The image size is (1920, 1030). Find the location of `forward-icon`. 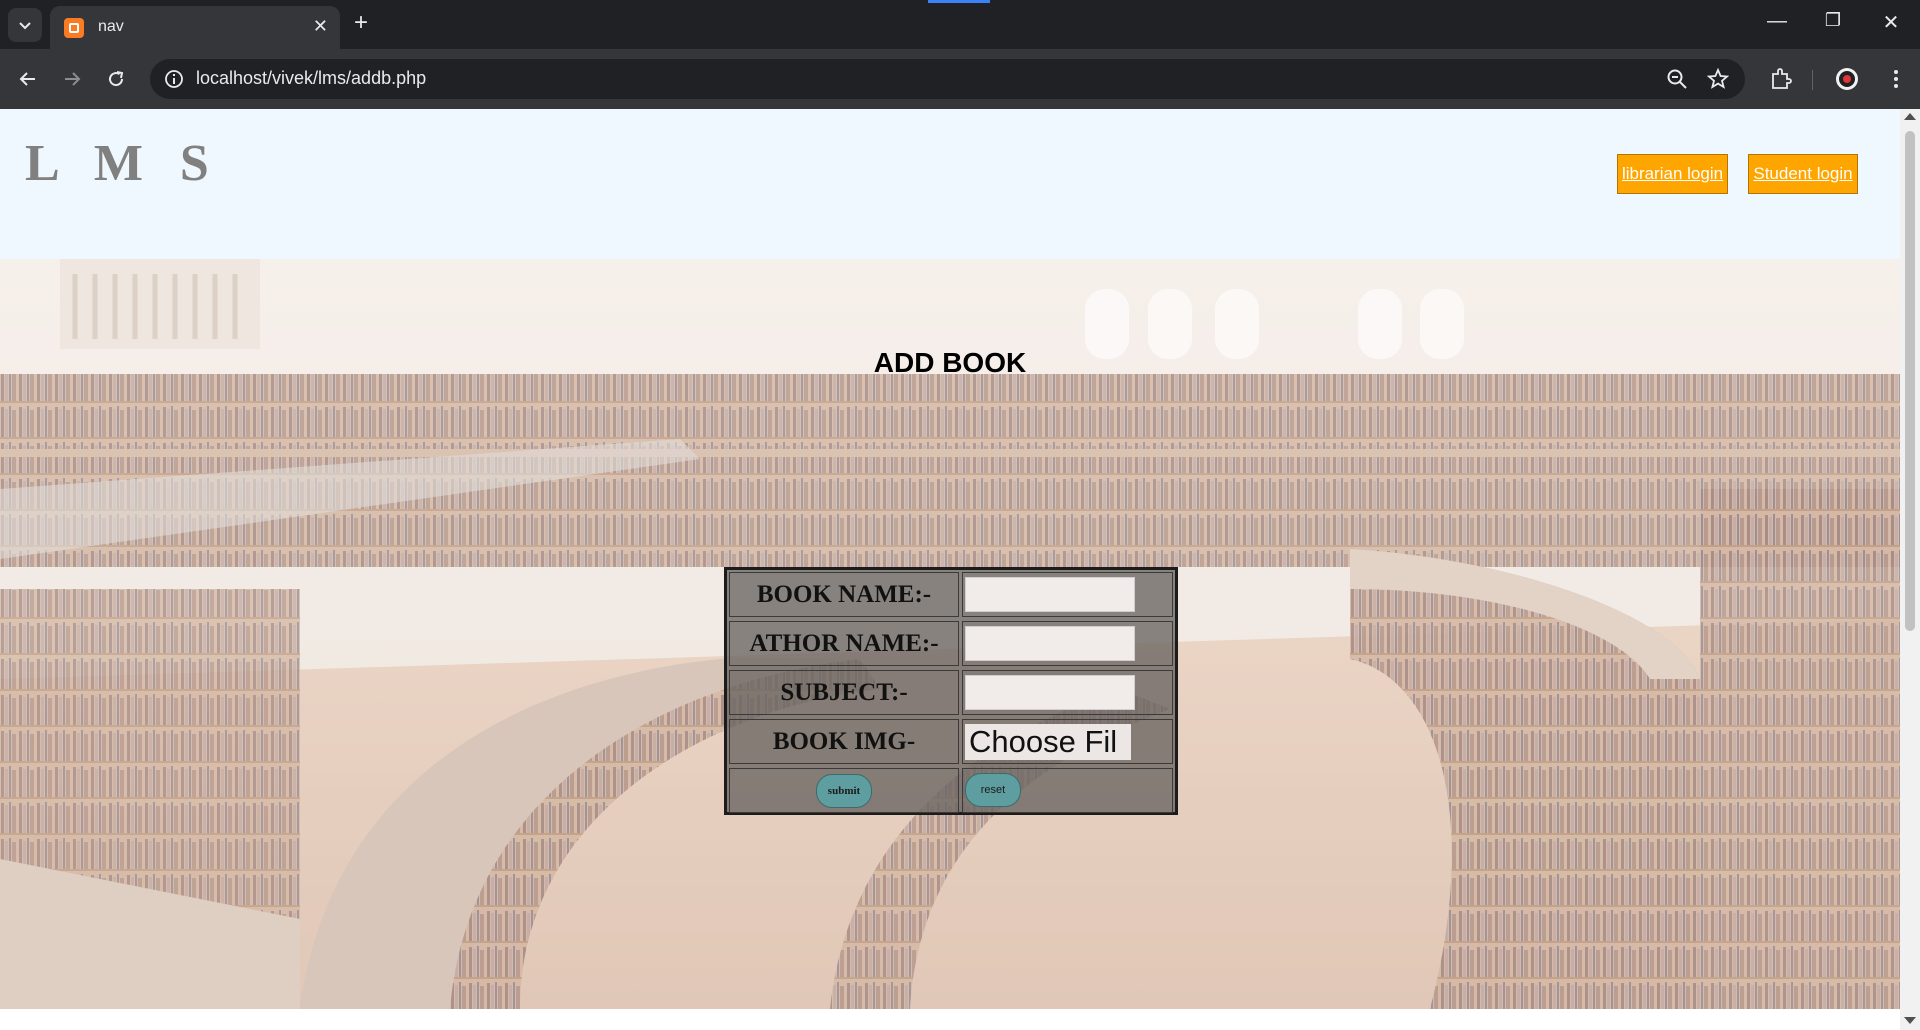

forward-icon is located at coordinates (72, 79).